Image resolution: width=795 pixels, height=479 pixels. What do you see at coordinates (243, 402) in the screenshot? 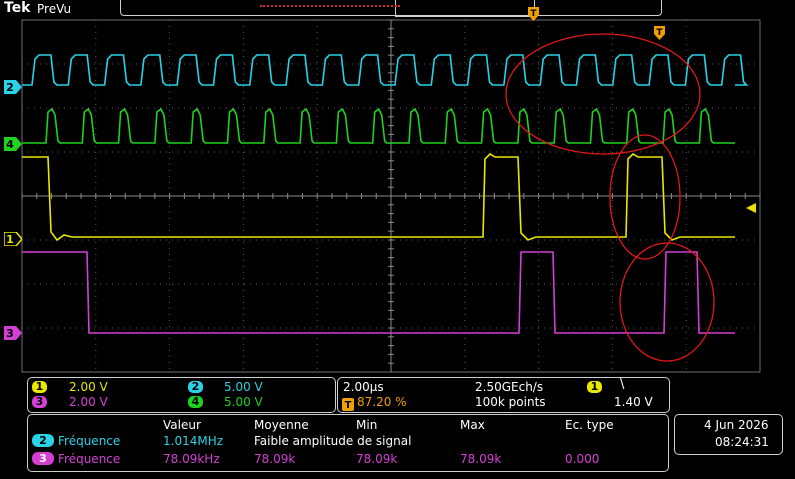
I see `ch4-scale: 5.00 V` at bounding box center [243, 402].